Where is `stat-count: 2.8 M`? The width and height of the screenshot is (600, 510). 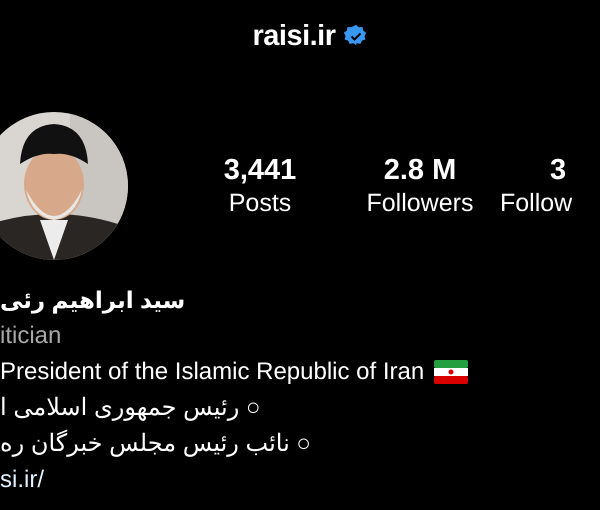
stat-count: 2.8 M is located at coordinates (420, 170).